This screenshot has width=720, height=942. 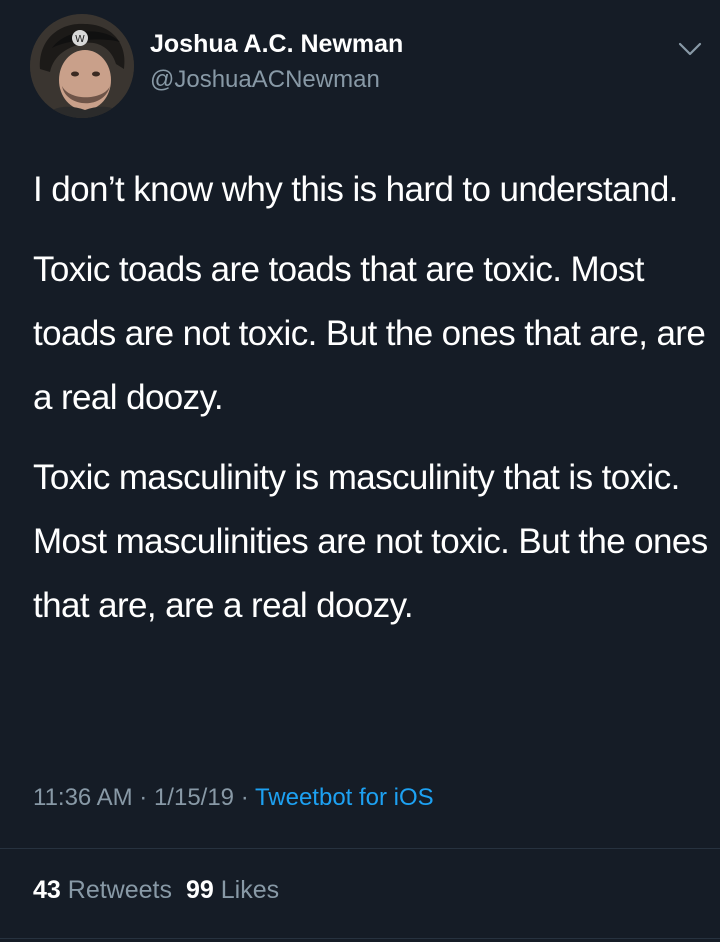 I want to click on likes-stat: 99 Likes, so click(x=232, y=890).